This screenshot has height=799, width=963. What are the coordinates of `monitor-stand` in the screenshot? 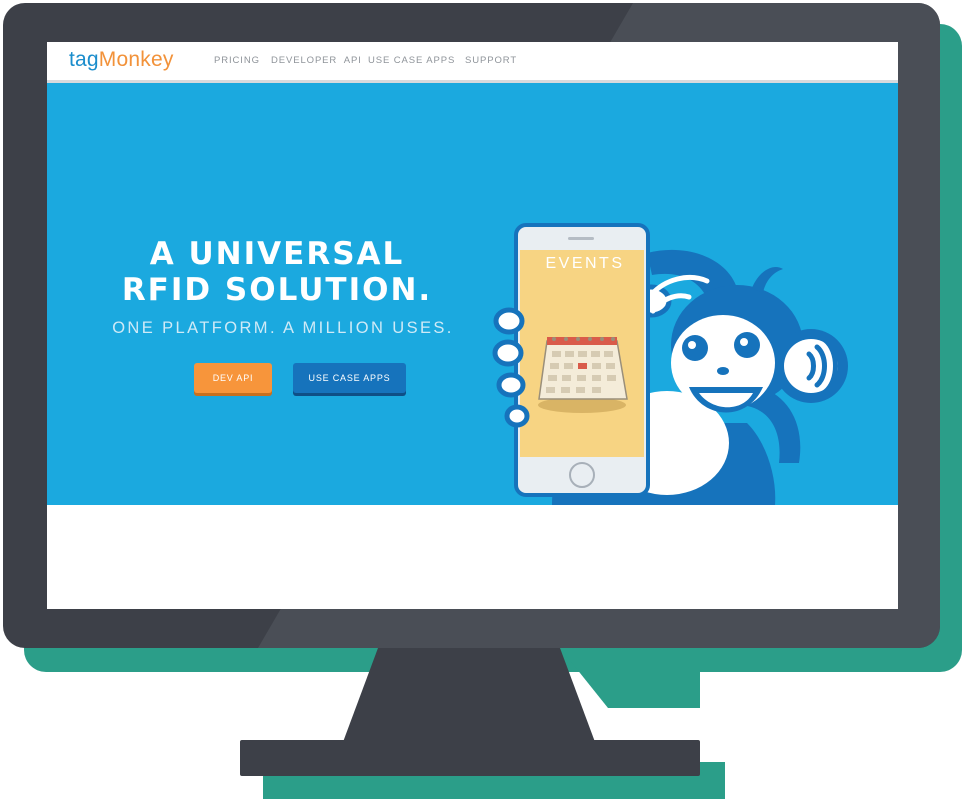 It's located at (470, 712).